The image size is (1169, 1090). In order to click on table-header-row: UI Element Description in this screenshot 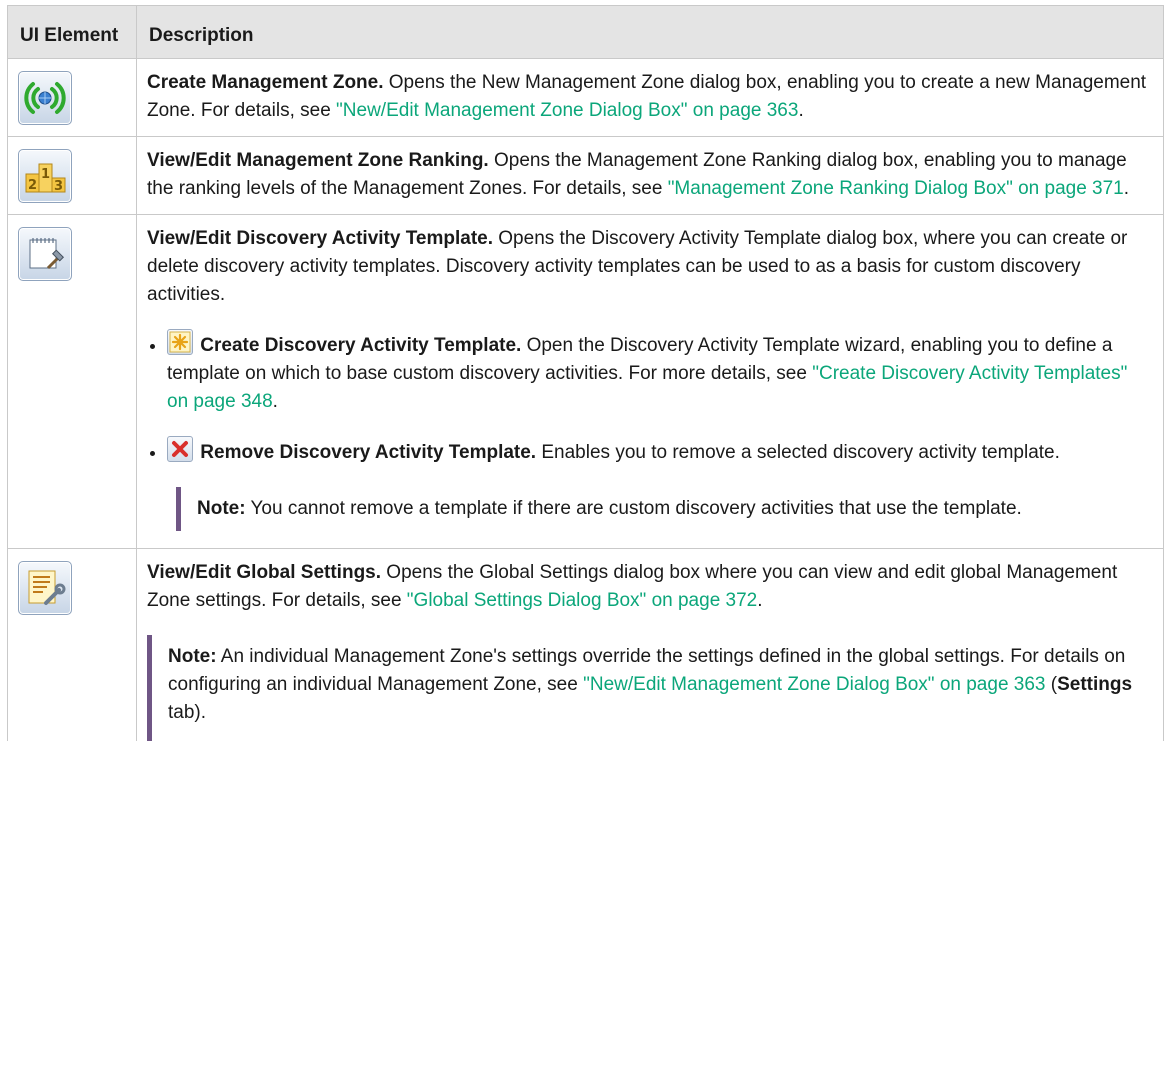, I will do `click(585, 32)`.